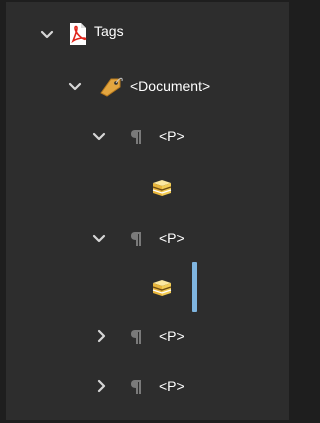 This screenshot has width=320, height=423. I want to click on tree-row-tags: Tags, so click(147, 34).